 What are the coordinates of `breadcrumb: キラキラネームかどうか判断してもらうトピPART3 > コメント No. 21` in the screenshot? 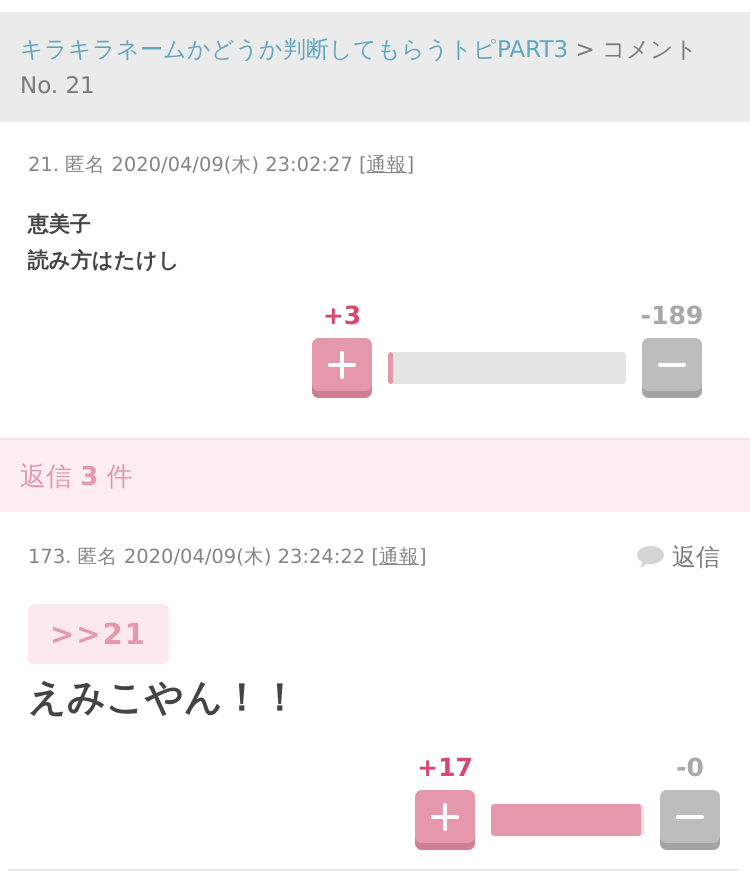 It's located at (360, 68).